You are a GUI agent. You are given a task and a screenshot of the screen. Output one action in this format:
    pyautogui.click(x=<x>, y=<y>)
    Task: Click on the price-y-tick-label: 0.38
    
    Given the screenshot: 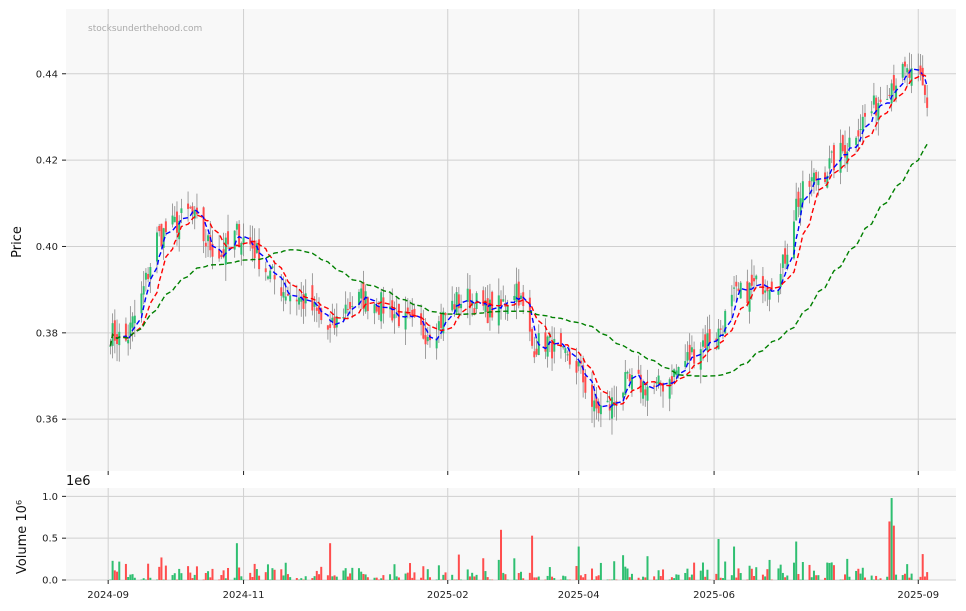 What is the action you would take?
    pyautogui.click(x=47, y=333)
    